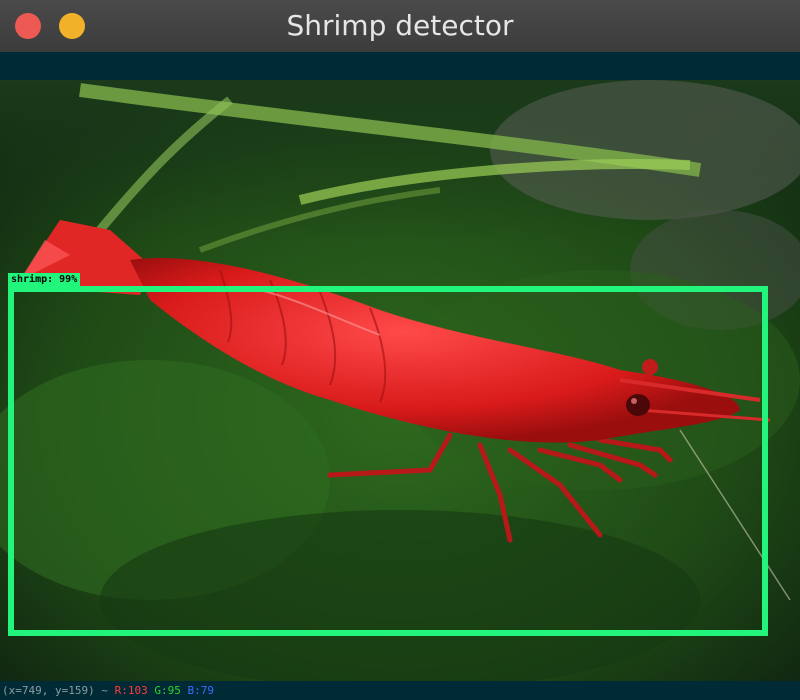  Describe the element at coordinates (44, 279) in the screenshot. I see `detection-label: shrimp: 99%` at that location.